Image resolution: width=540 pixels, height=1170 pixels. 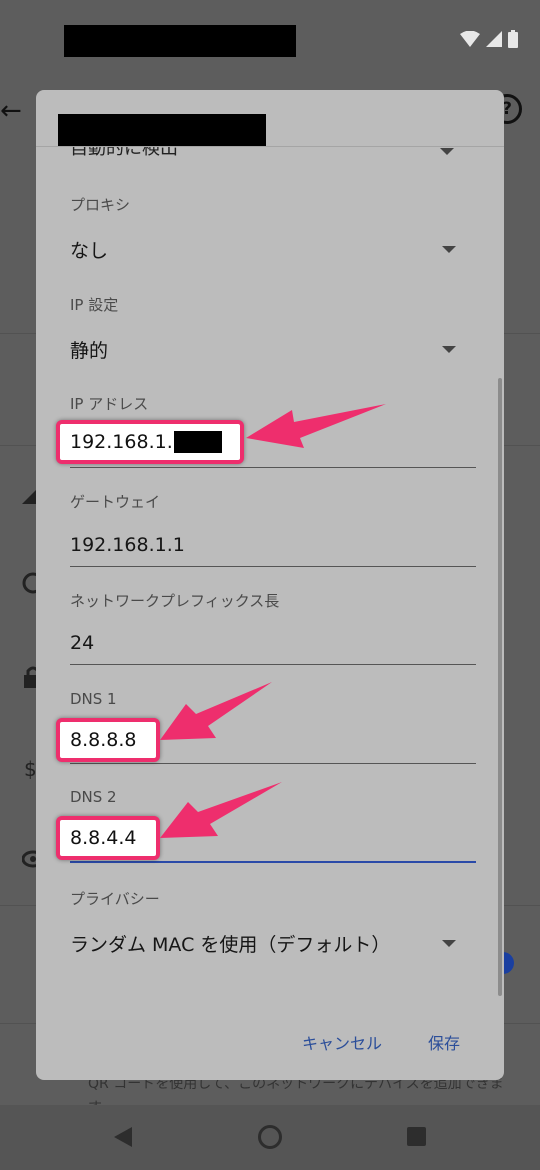 What do you see at coordinates (89, 249) in the screenshot?
I see `proxy-select: なし` at bounding box center [89, 249].